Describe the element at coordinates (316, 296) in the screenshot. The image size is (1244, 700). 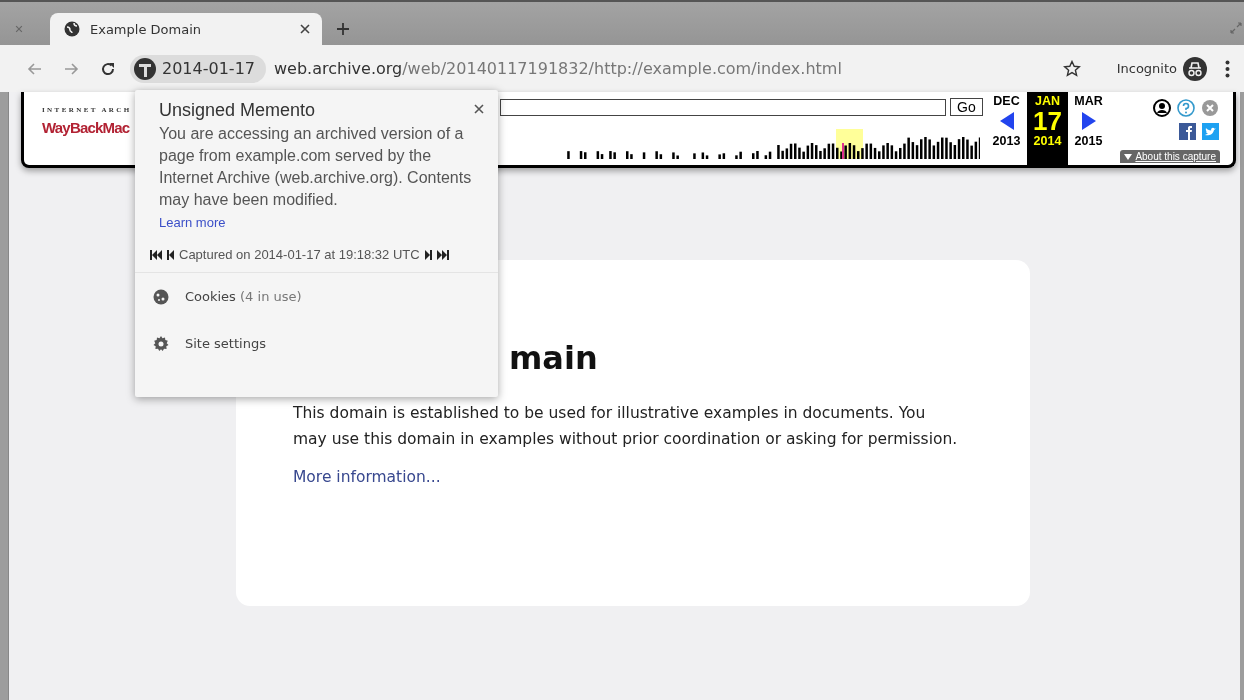
I see `popup-menu-item: Cookies (4 in use)` at that location.